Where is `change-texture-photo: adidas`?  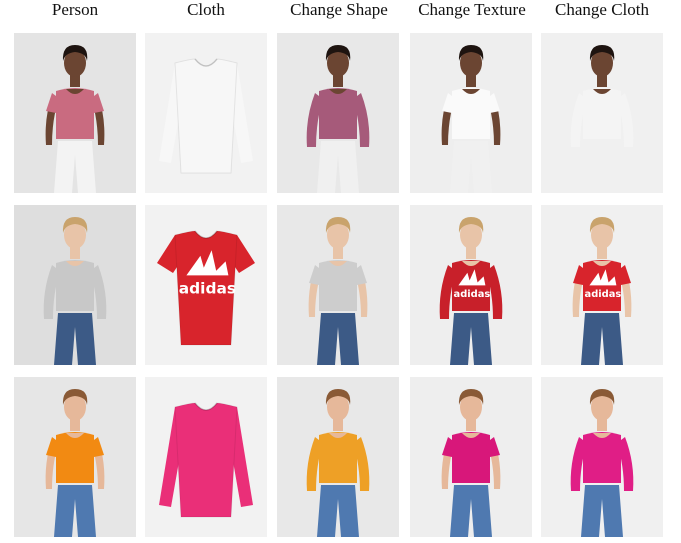
change-texture-photo: adidas is located at coordinates (471, 285).